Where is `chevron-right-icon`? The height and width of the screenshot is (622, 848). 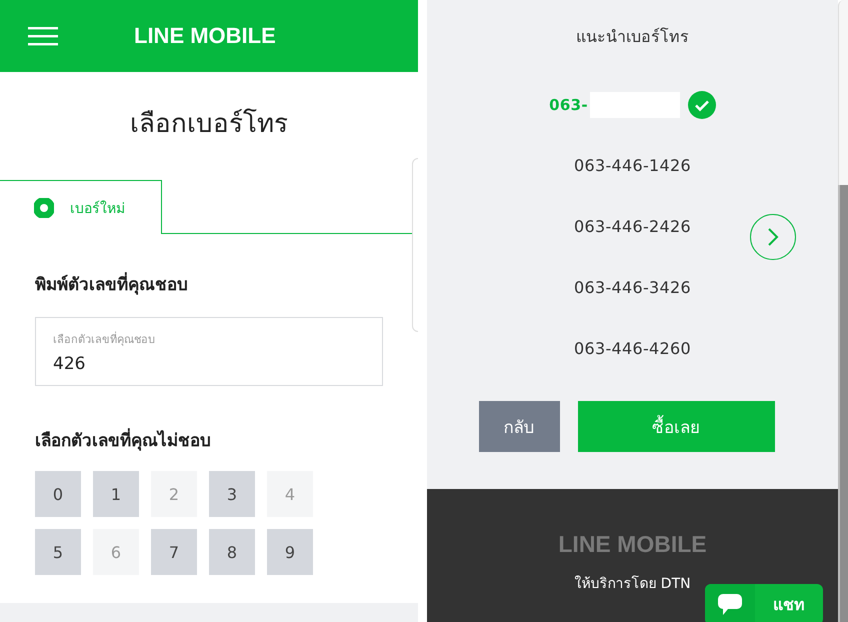 chevron-right-icon is located at coordinates (773, 237).